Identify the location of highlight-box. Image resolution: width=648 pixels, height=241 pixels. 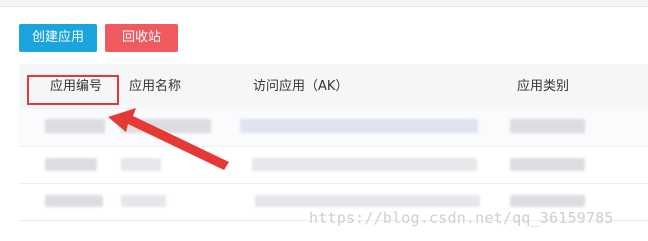
(73, 90).